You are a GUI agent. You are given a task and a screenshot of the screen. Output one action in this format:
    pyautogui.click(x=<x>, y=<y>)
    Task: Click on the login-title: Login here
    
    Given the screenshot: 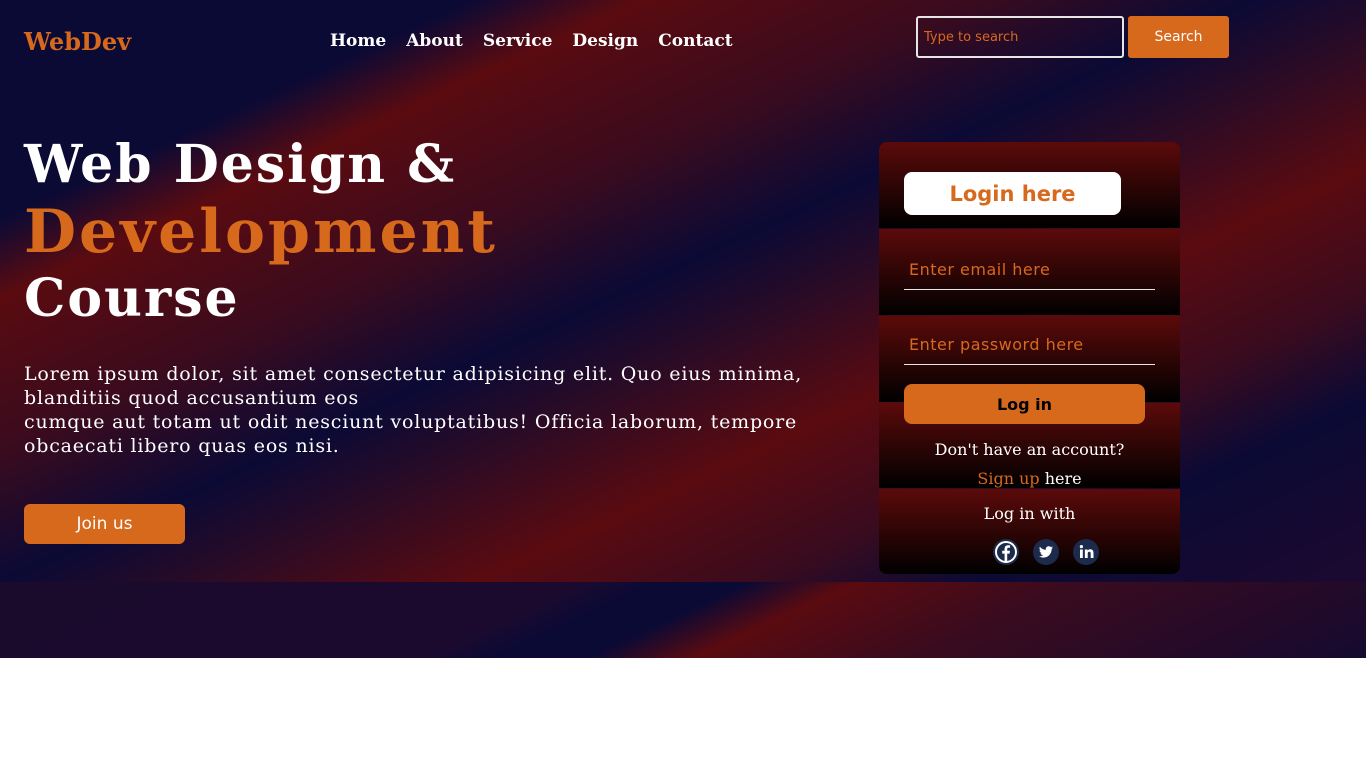 What is the action you would take?
    pyautogui.click(x=1012, y=193)
    